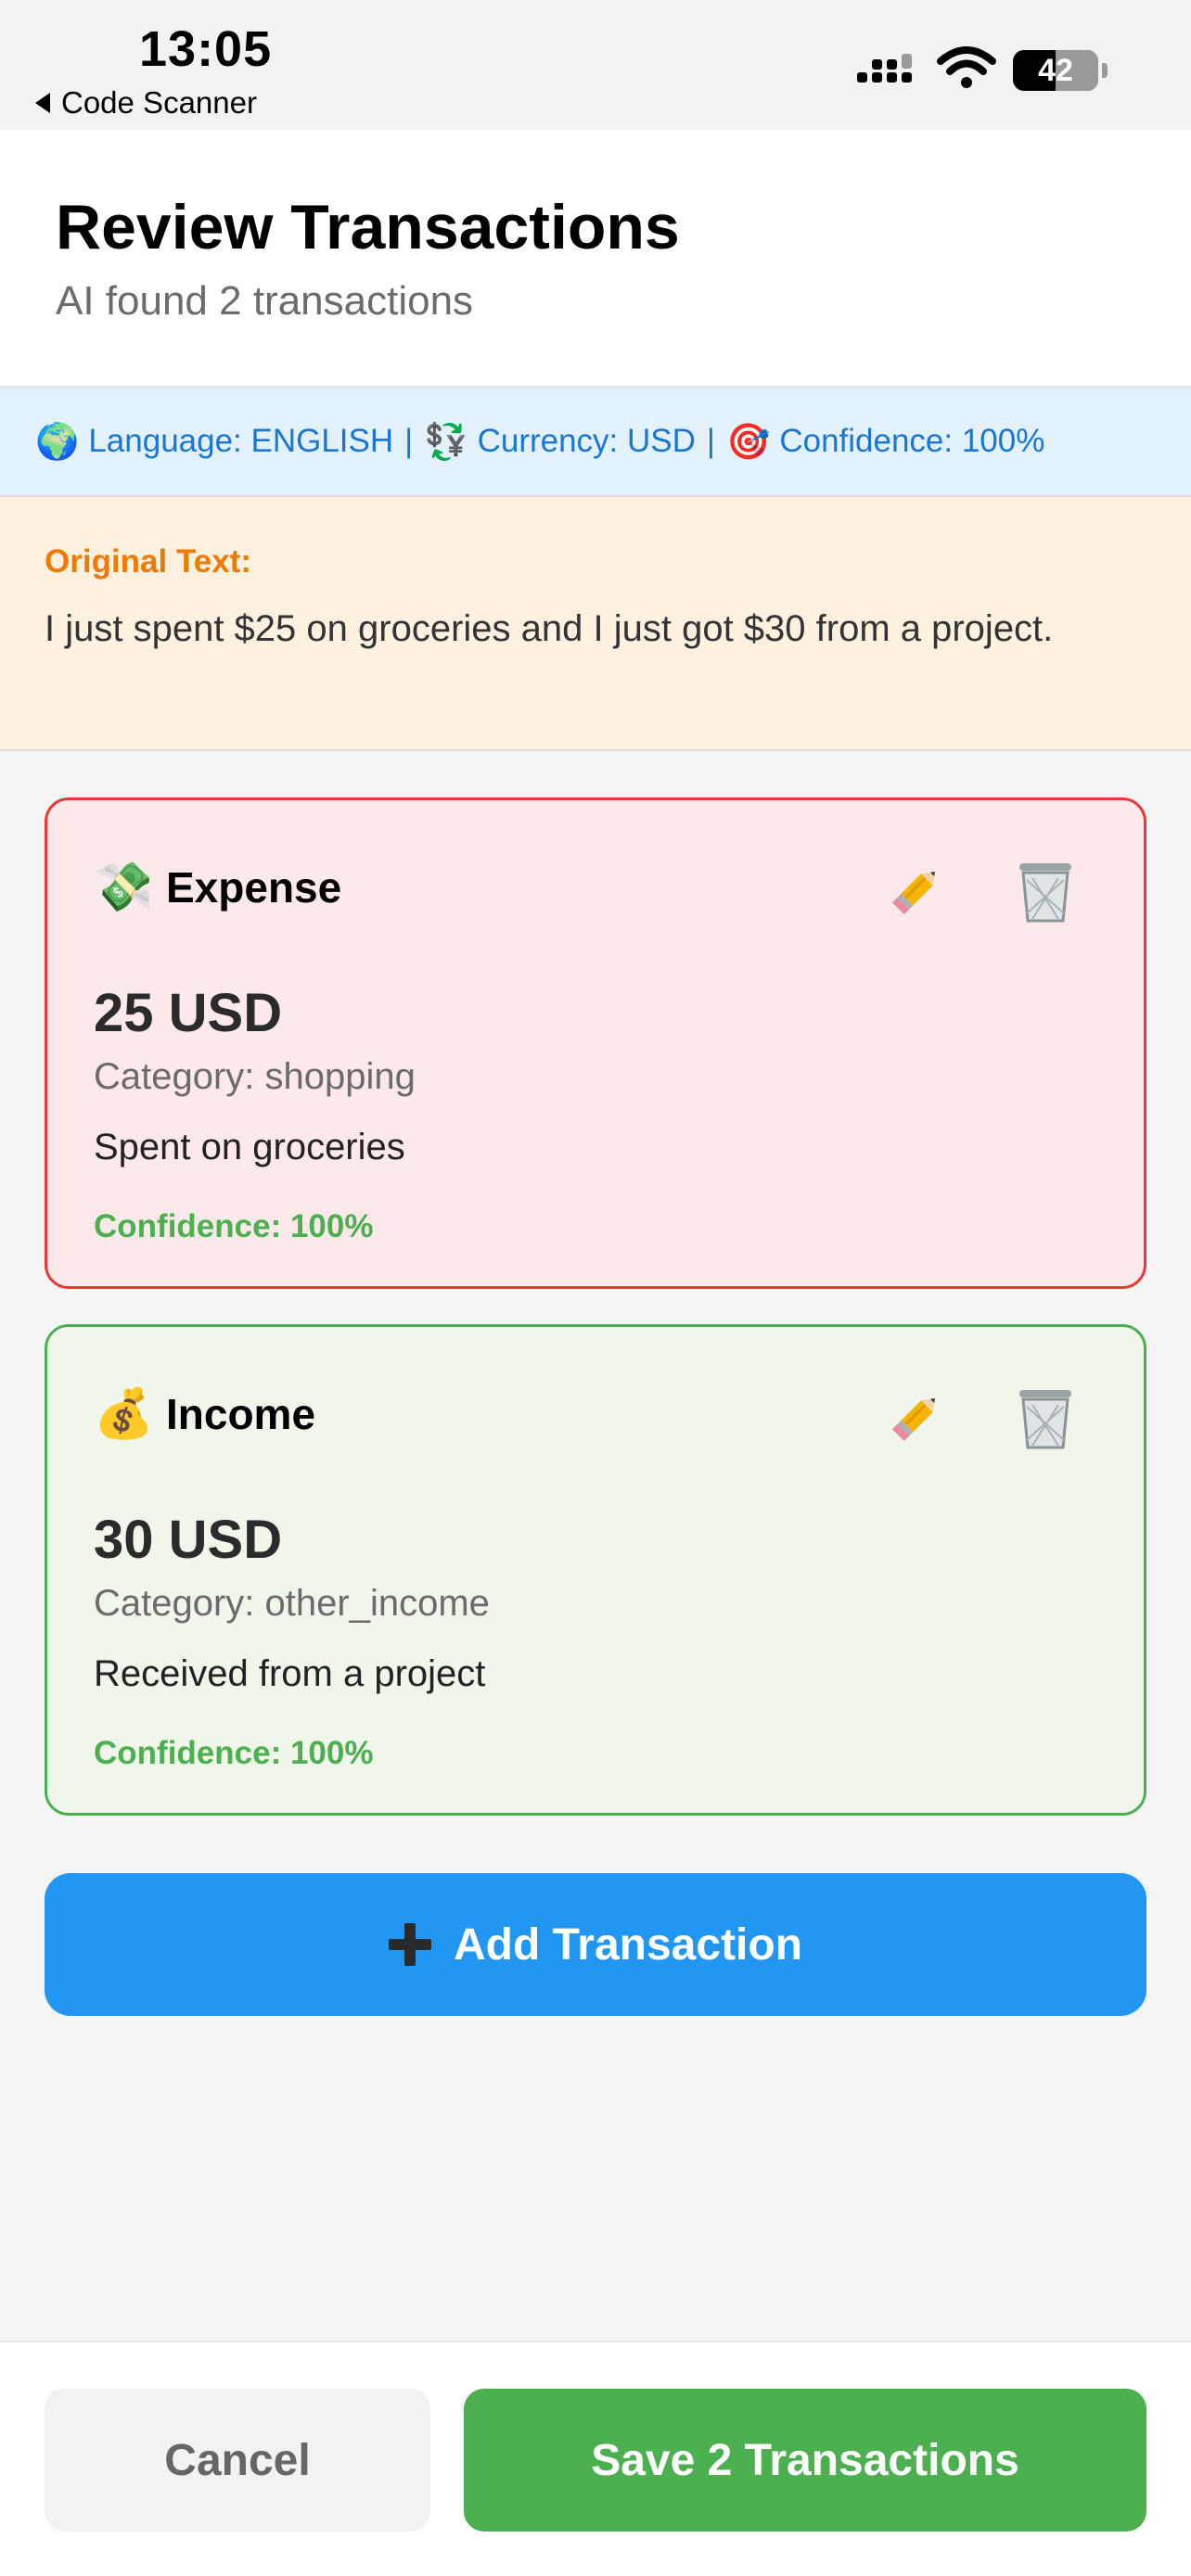  What do you see at coordinates (254, 887) in the screenshot?
I see `transaction-type: Expense` at bounding box center [254, 887].